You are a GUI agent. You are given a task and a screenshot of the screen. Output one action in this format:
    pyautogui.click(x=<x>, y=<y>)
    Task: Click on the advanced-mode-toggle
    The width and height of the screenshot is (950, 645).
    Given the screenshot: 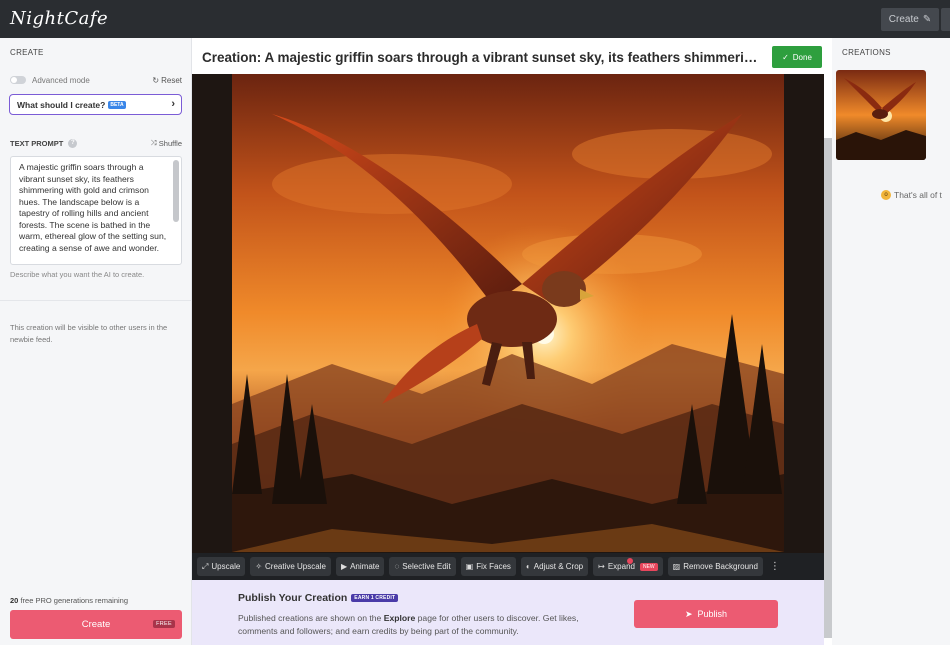 What is the action you would take?
    pyautogui.click(x=18, y=80)
    